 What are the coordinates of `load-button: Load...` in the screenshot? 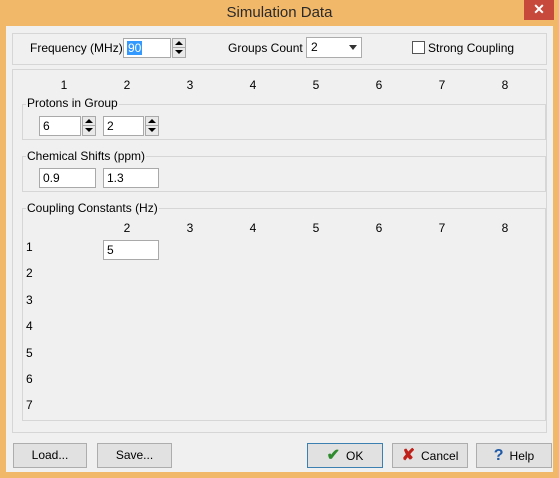 It's located at (50, 455).